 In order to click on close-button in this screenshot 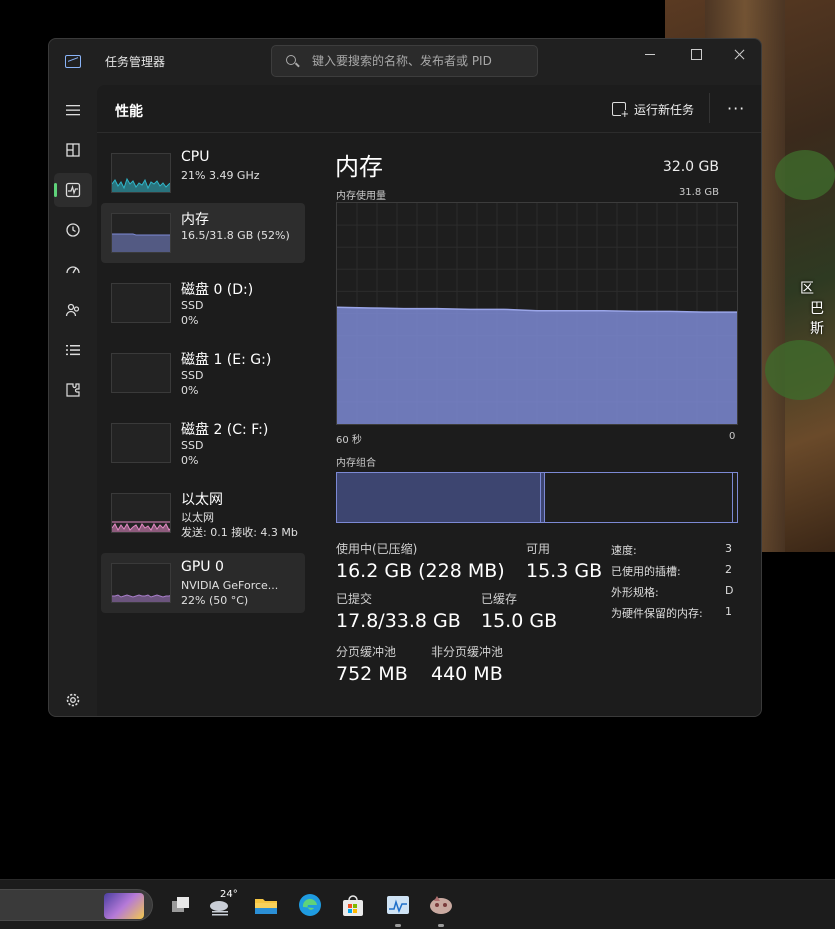, I will do `click(739, 55)`.